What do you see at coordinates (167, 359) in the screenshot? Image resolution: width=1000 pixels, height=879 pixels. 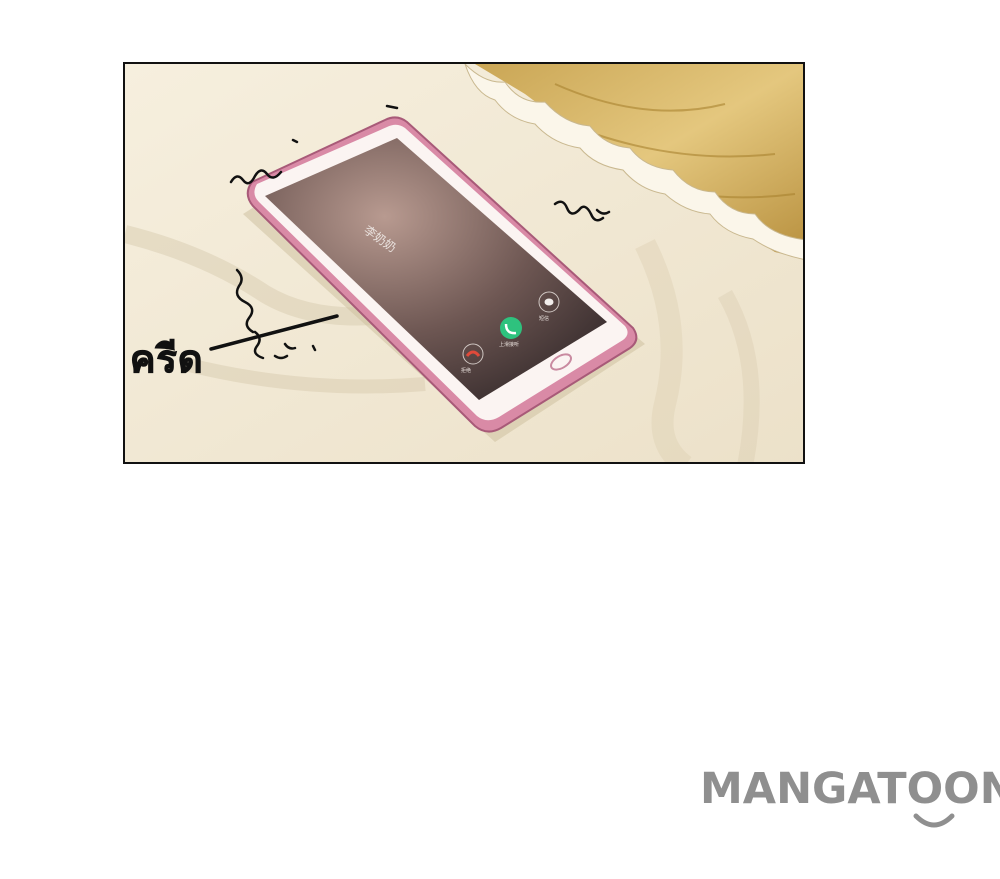 I see `sound-effect-text: ครีด` at bounding box center [167, 359].